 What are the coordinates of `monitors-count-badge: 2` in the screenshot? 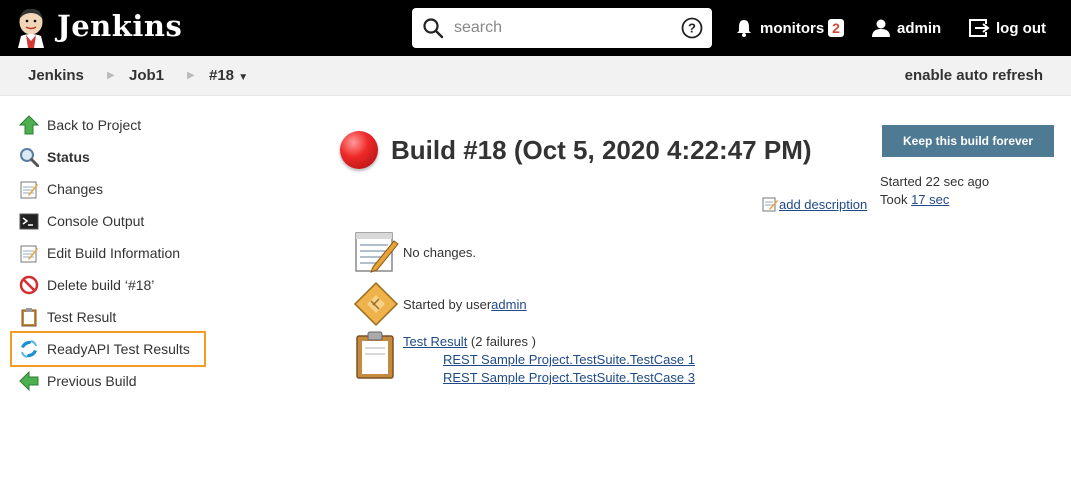 It's located at (836, 28).